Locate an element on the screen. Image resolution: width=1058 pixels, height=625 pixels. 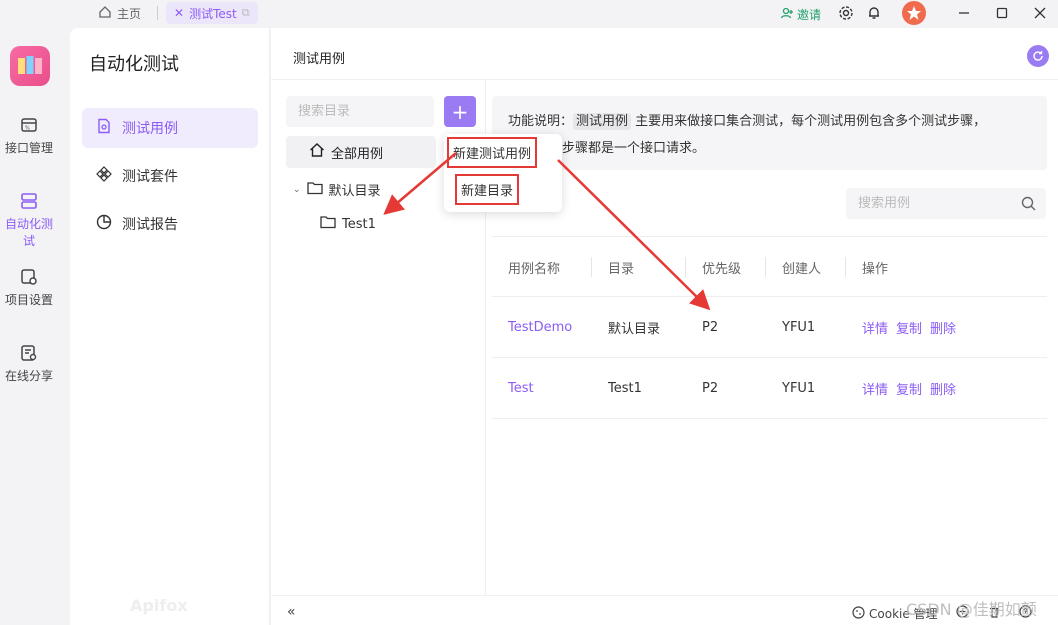
description-line-2: 步骤都是一个接口请求。 is located at coordinates (634, 148).